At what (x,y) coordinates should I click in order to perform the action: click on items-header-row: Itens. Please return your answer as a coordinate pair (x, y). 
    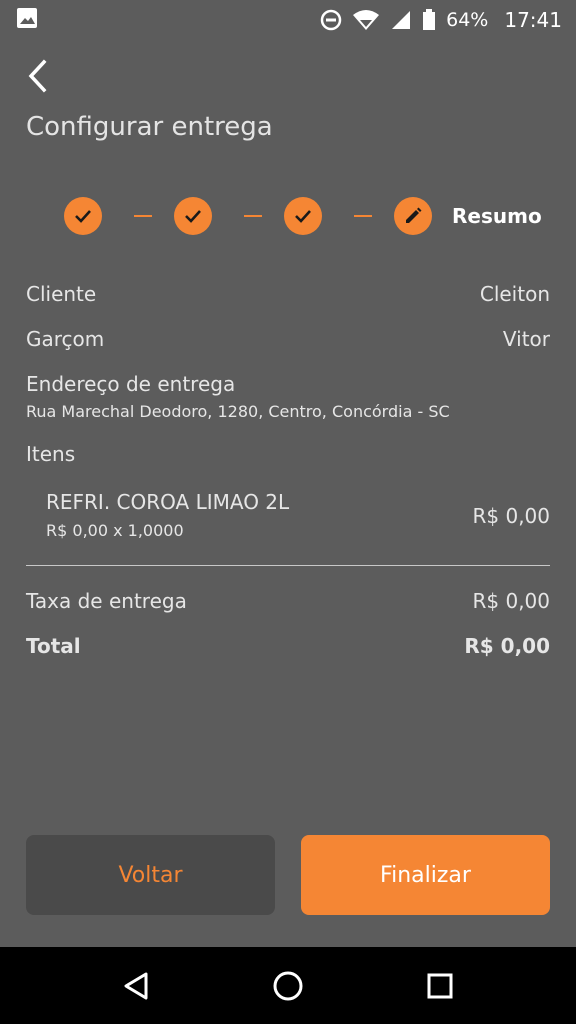
    Looking at the image, I should click on (288, 454).